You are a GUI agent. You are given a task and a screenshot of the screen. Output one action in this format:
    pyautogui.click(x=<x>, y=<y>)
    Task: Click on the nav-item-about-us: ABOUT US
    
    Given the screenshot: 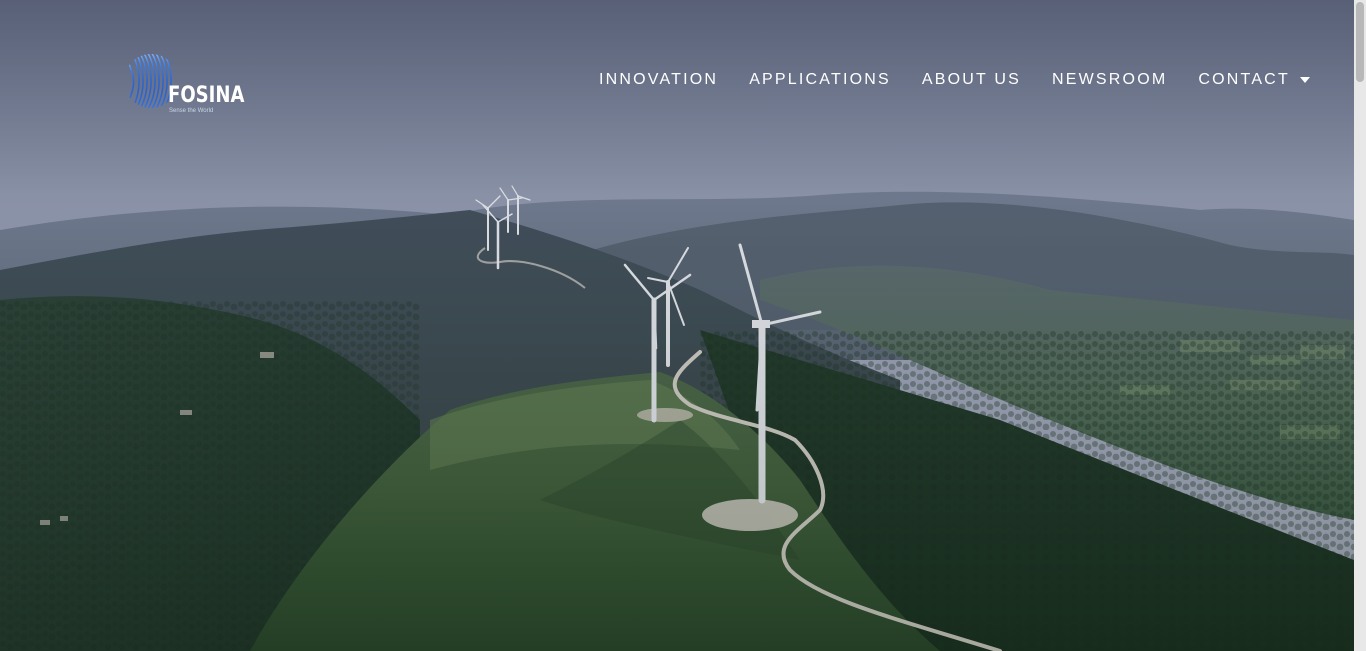 What is the action you would take?
    pyautogui.click(x=971, y=80)
    